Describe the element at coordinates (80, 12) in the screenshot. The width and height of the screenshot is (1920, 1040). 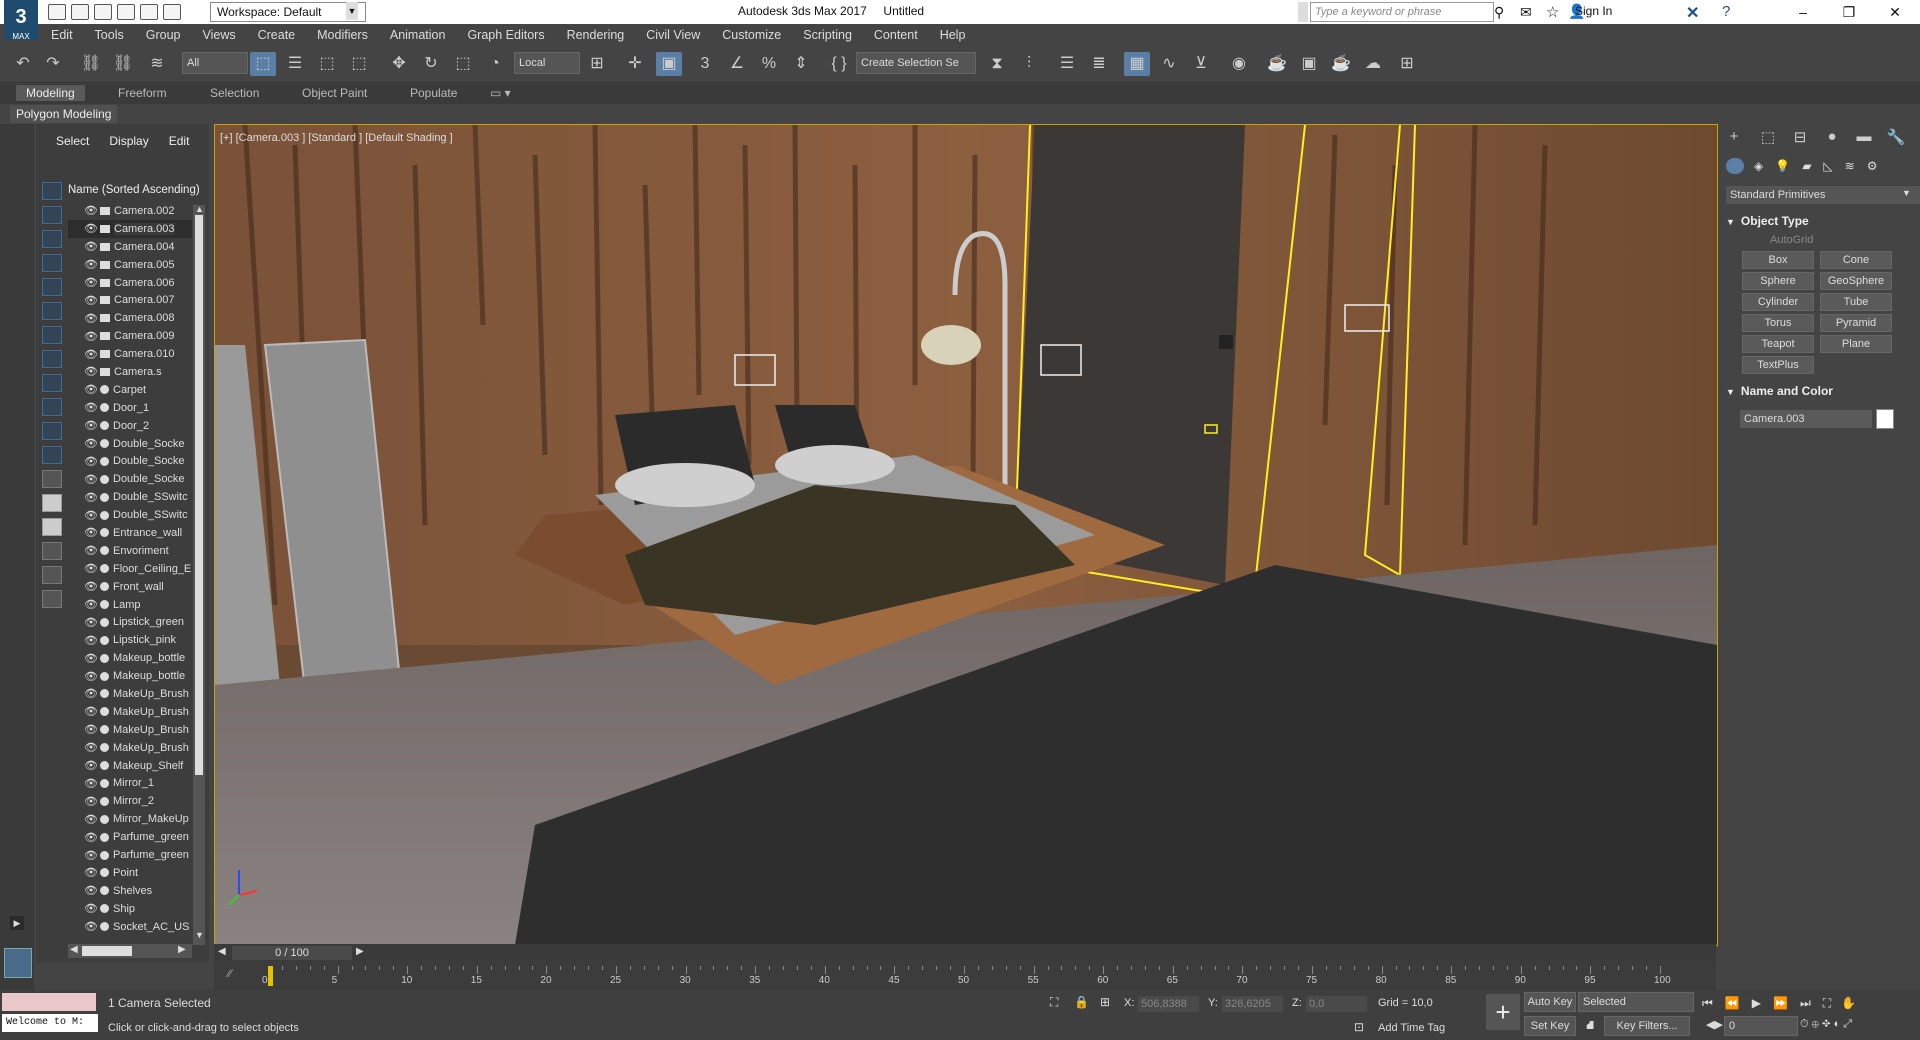
I see `open-file-icon` at that location.